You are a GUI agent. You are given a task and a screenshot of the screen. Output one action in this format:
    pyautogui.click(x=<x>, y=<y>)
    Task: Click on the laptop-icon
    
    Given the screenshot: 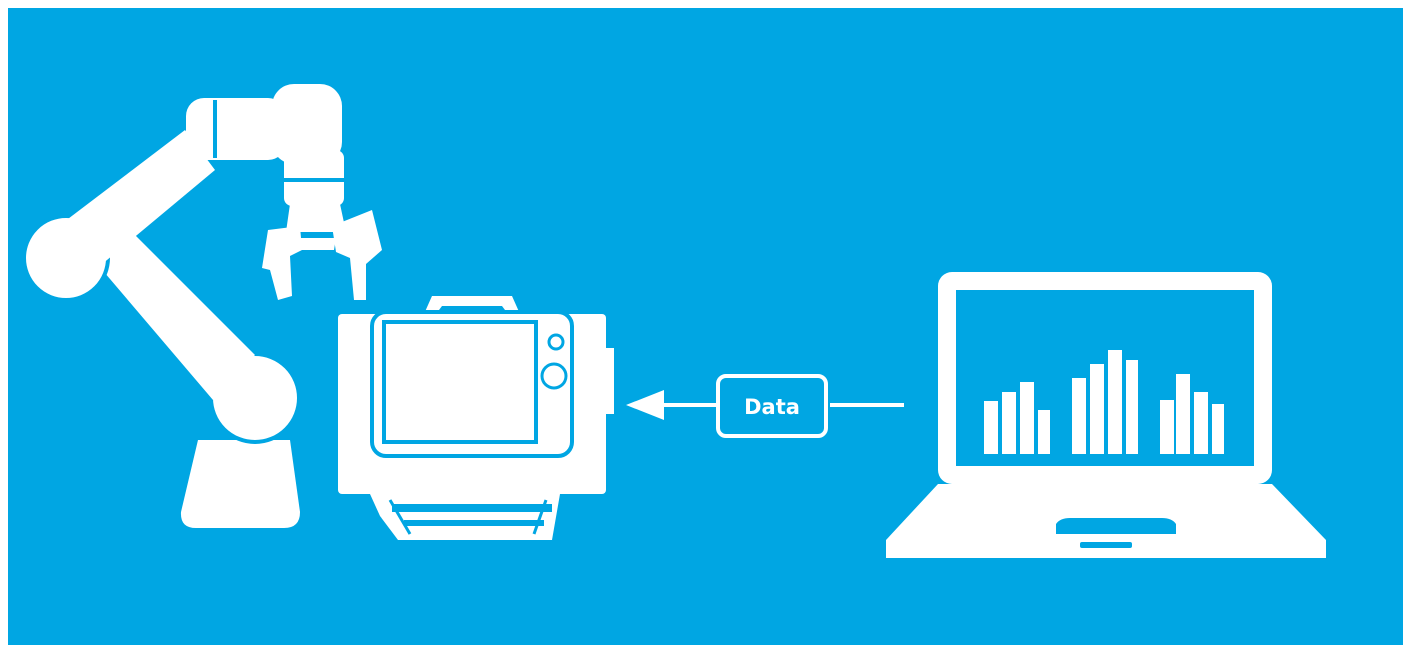 What is the action you would take?
    pyautogui.click(x=1106, y=415)
    